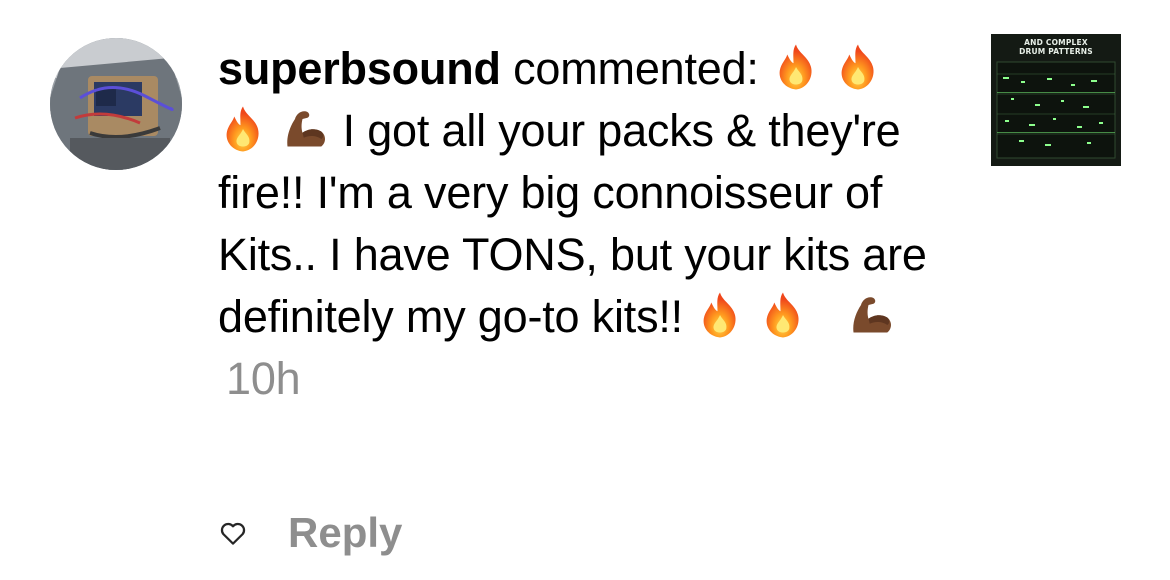 Image resolution: width=1170 pixels, height=580 pixels. Describe the element at coordinates (1056, 110) in the screenshot. I see `drum-pattern-graphic` at that location.